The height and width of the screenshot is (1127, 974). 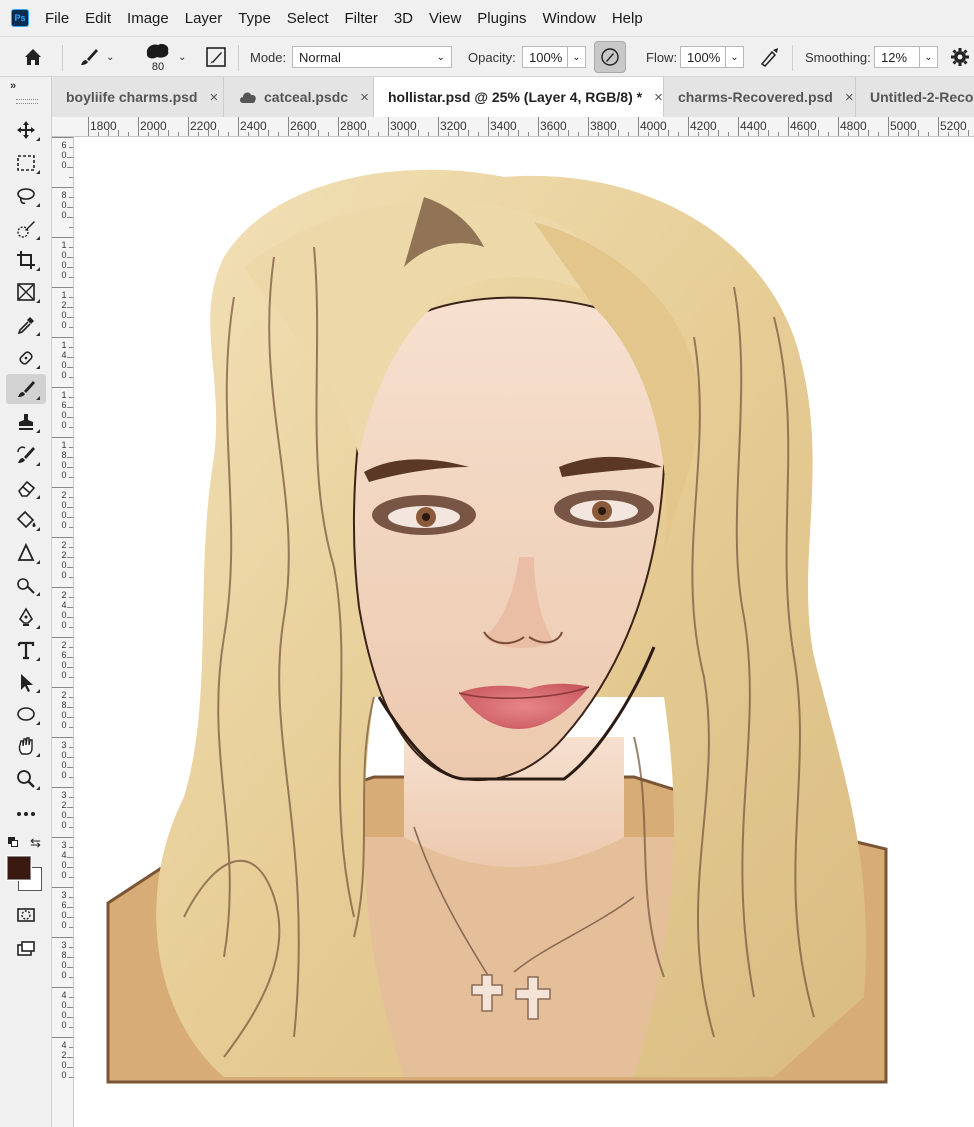 What do you see at coordinates (26, 260) in the screenshot?
I see `crop-tool-icon` at bounding box center [26, 260].